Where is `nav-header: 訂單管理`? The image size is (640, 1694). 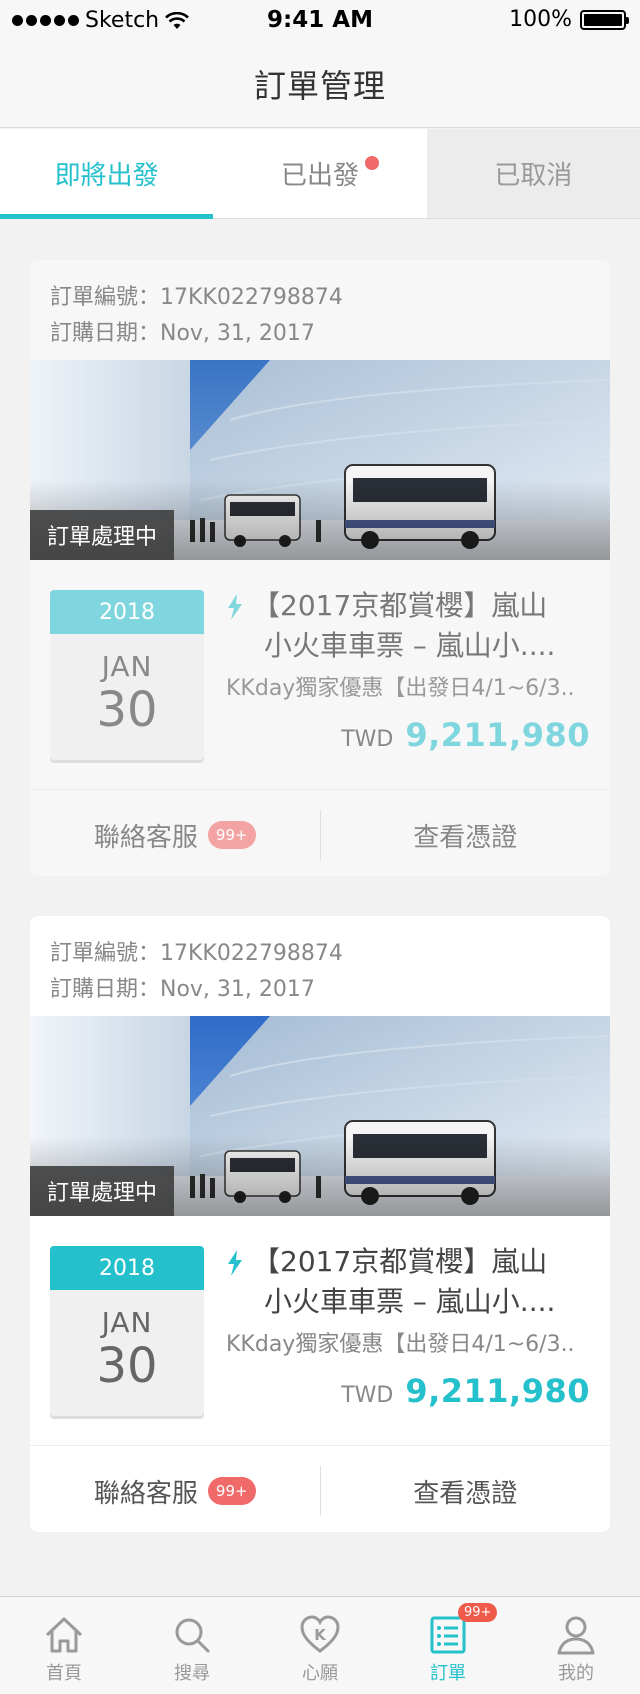
nav-header: 訂單管理 is located at coordinates (320, 84).